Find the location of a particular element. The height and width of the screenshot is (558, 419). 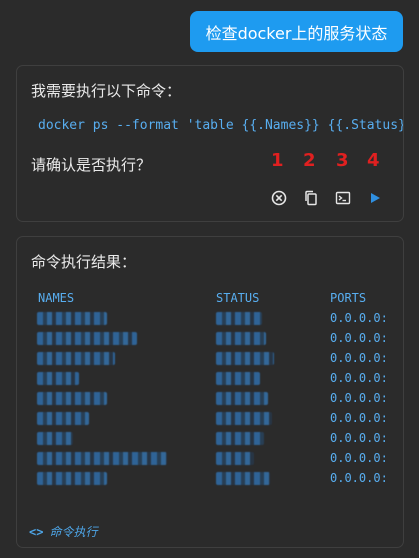

run-icon is located at coordinates (375, 198).